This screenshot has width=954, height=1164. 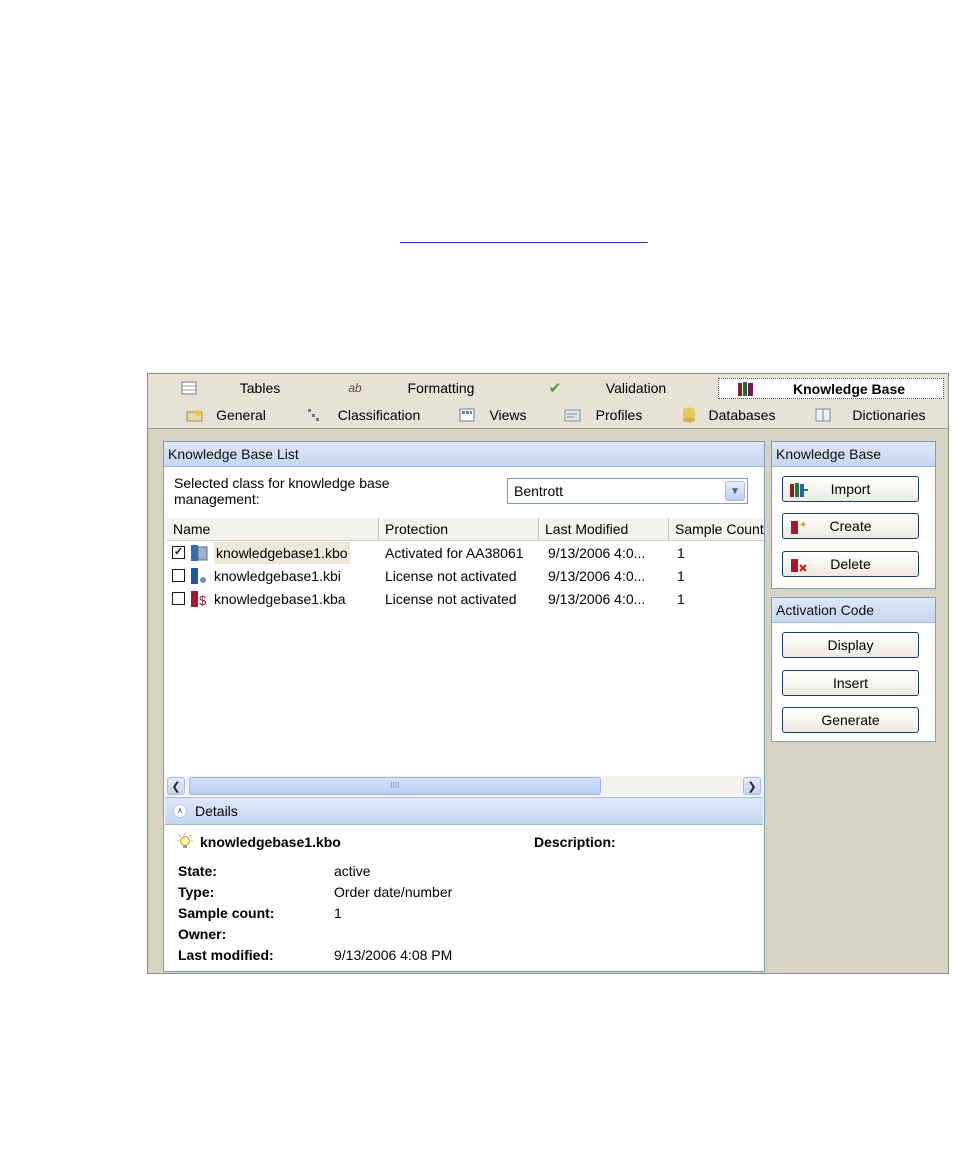 What do you see at coordinates (746, 389) in the screenshot?
I see `books-icon` at bounding box center [746, 389].